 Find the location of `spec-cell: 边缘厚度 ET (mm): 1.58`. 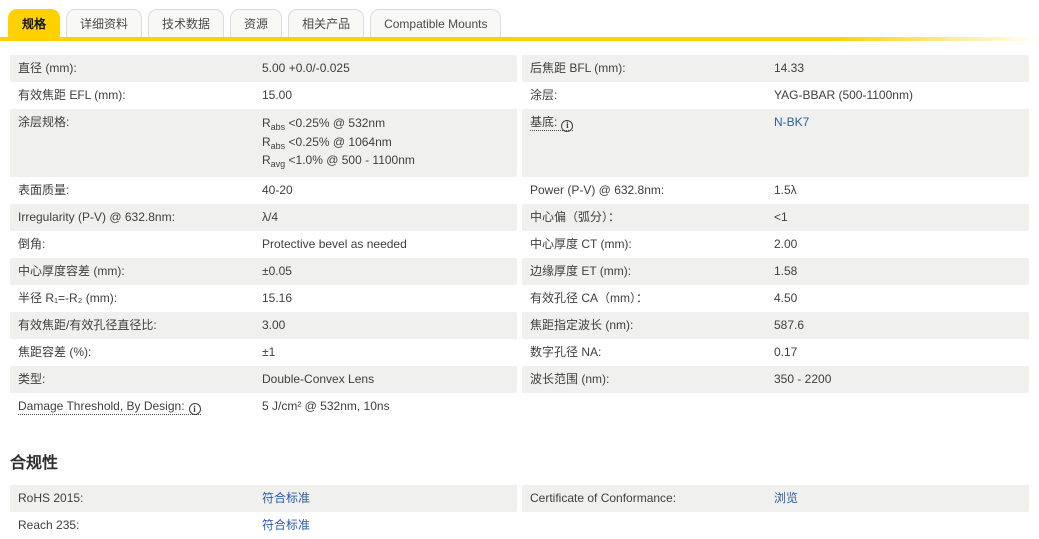

spec-cell: 边缘厚度 ET (mm): 1.58 is located at coordinates (775, 271).